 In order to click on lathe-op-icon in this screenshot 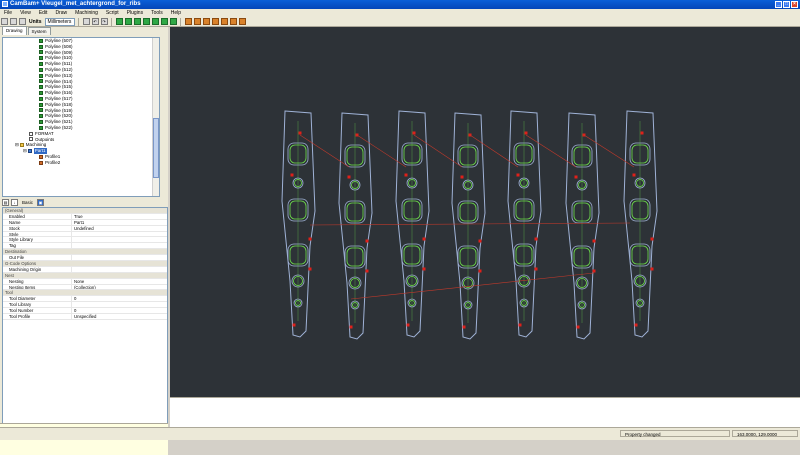, I will do `click(233, 21)`.